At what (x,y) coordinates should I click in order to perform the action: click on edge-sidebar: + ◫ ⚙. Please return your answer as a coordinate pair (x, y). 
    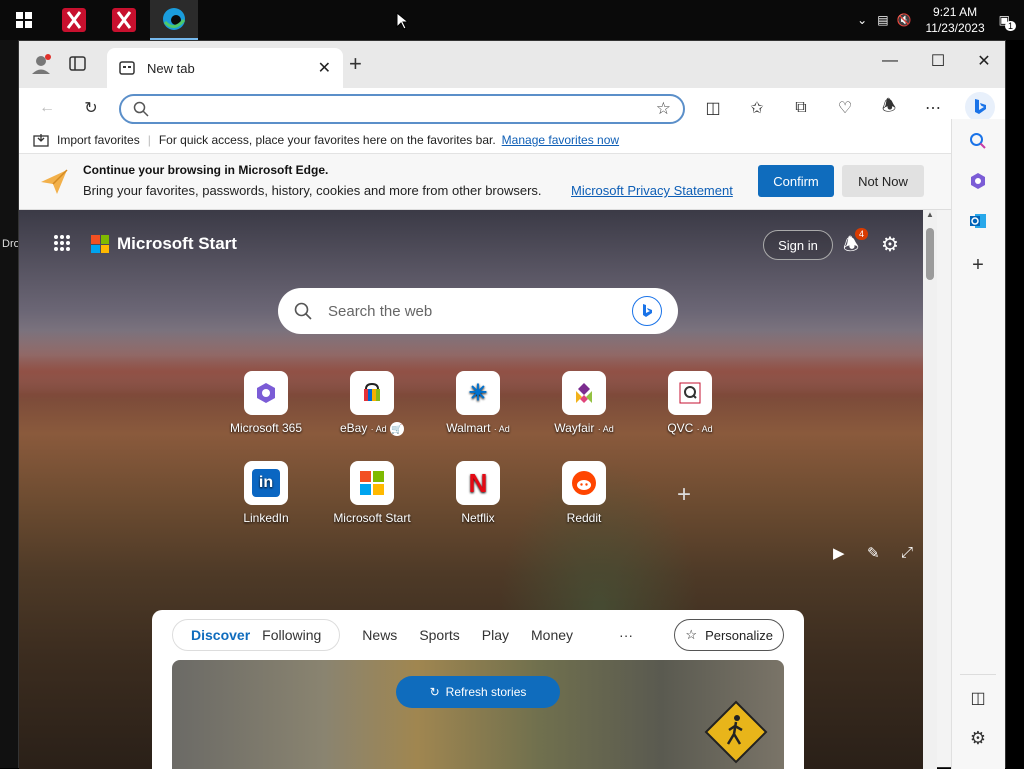
    Looking at the image, I should click on (978, 444).